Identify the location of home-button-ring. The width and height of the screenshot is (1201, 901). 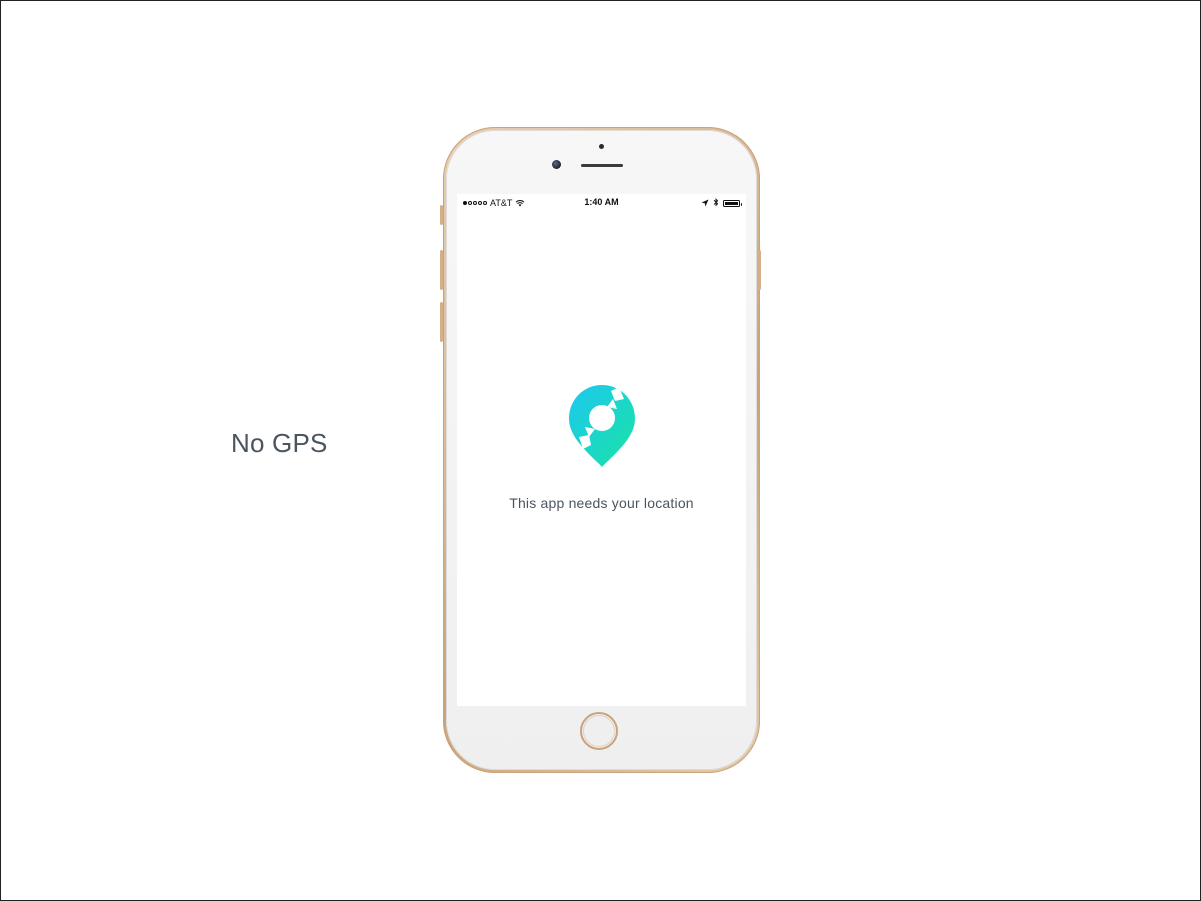
(599, 731).